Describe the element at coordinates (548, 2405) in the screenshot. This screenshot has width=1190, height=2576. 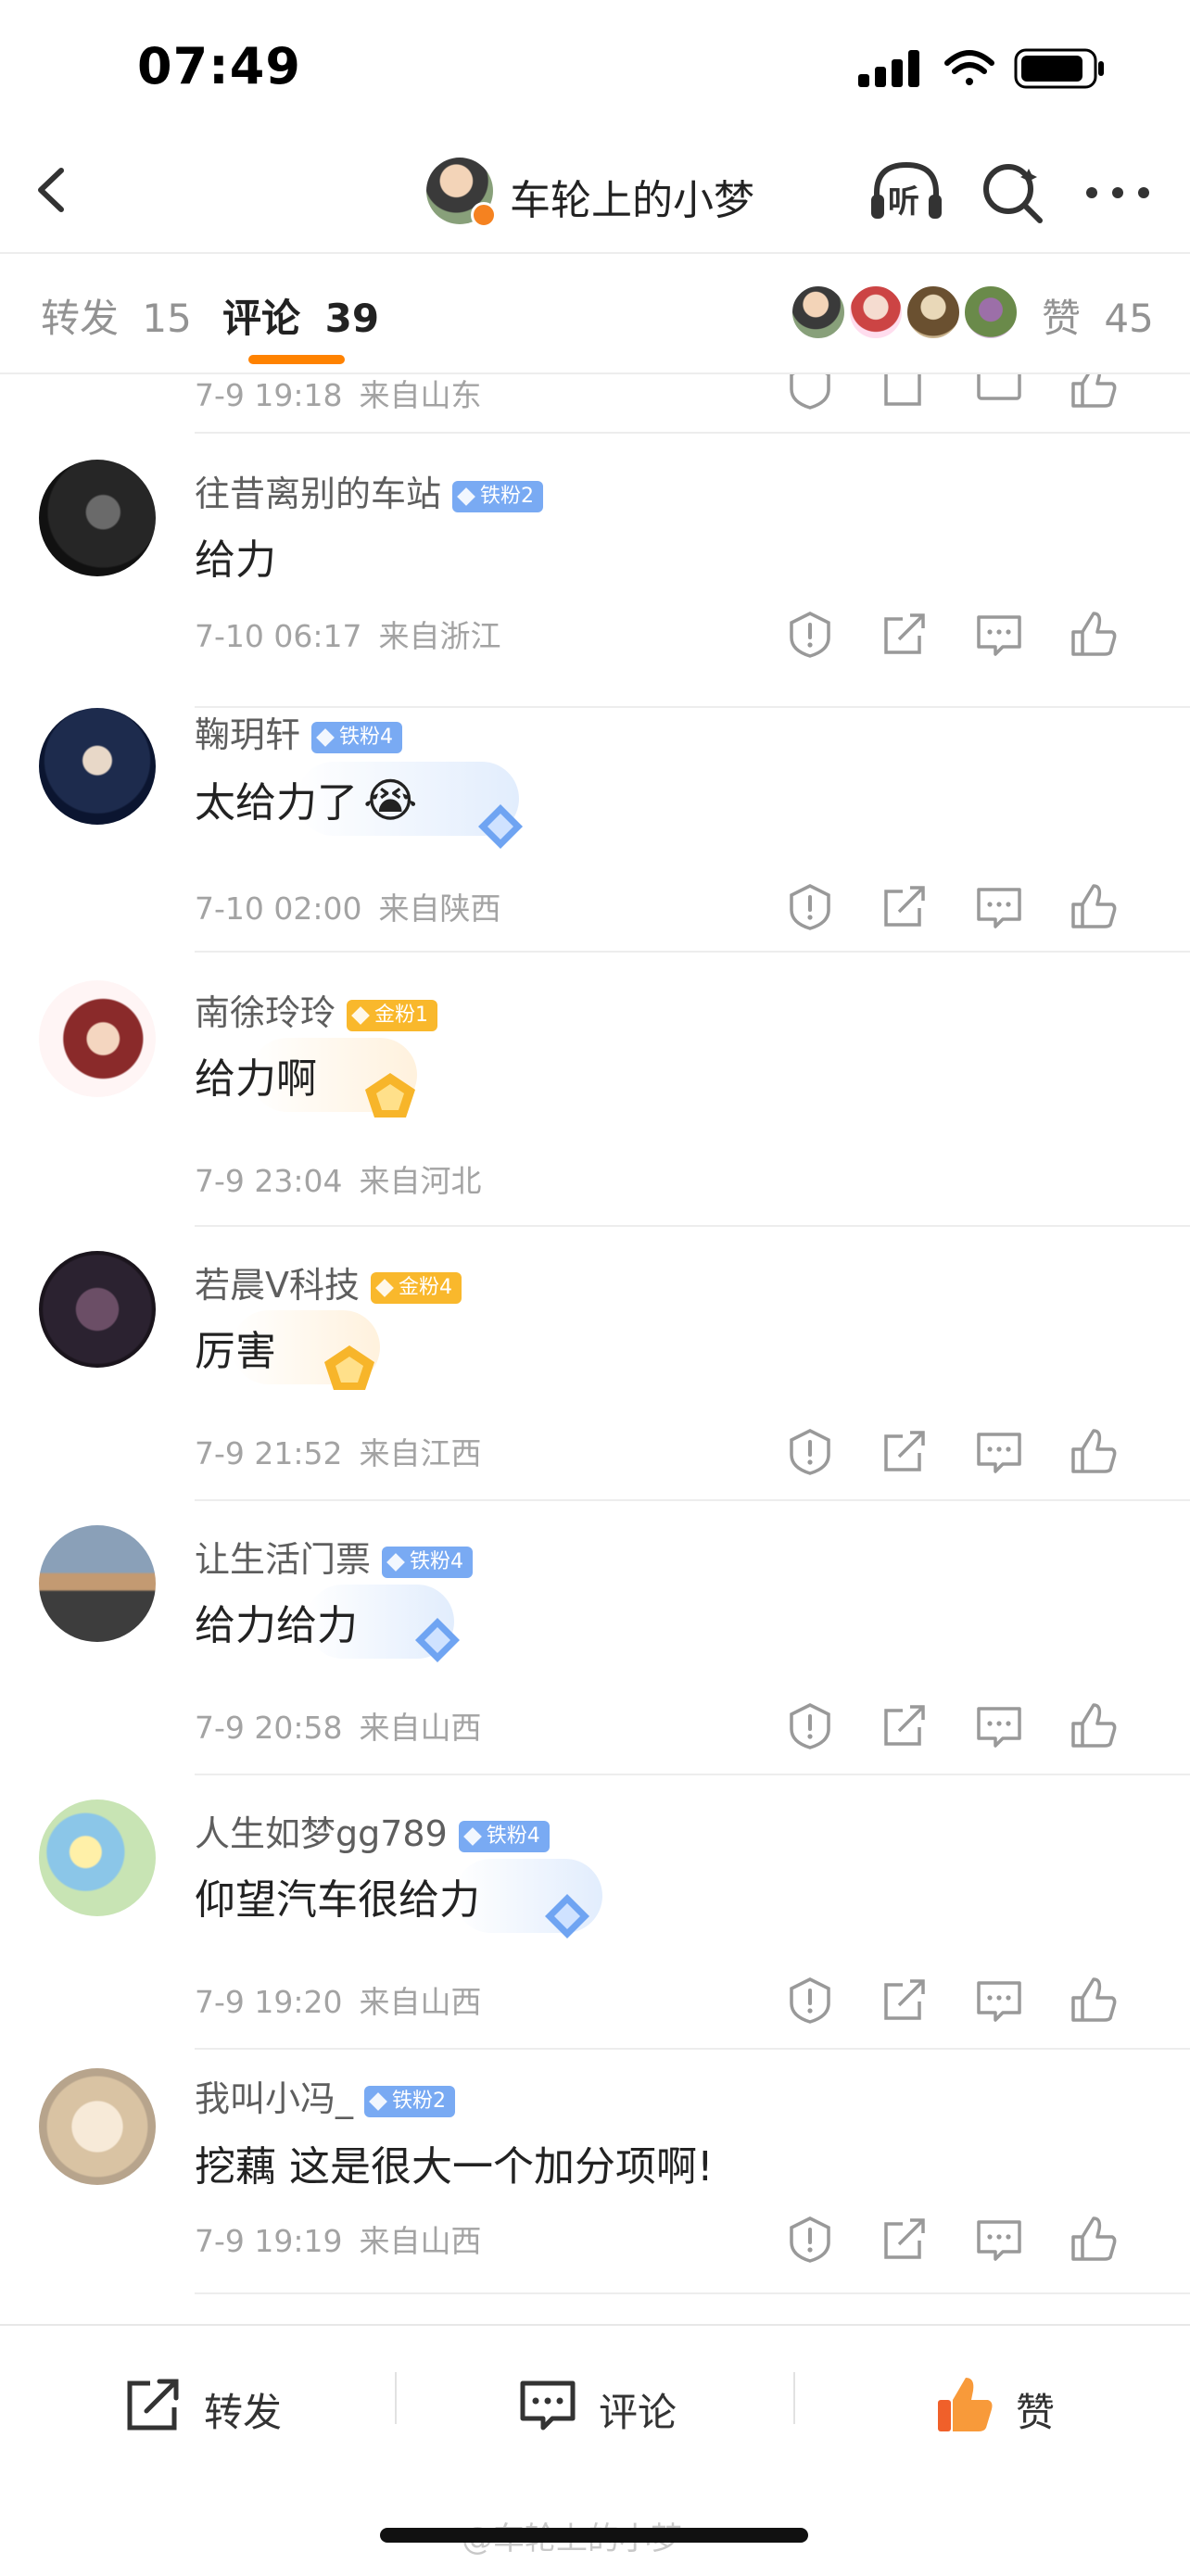
I see `comment-icon` at that location.